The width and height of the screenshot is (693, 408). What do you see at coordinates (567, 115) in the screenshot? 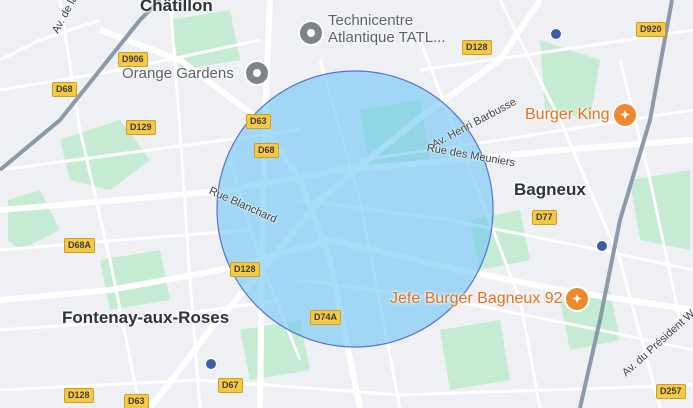
I see `poi-burger-king-label: Burger King` at bounding box center [567, 115].